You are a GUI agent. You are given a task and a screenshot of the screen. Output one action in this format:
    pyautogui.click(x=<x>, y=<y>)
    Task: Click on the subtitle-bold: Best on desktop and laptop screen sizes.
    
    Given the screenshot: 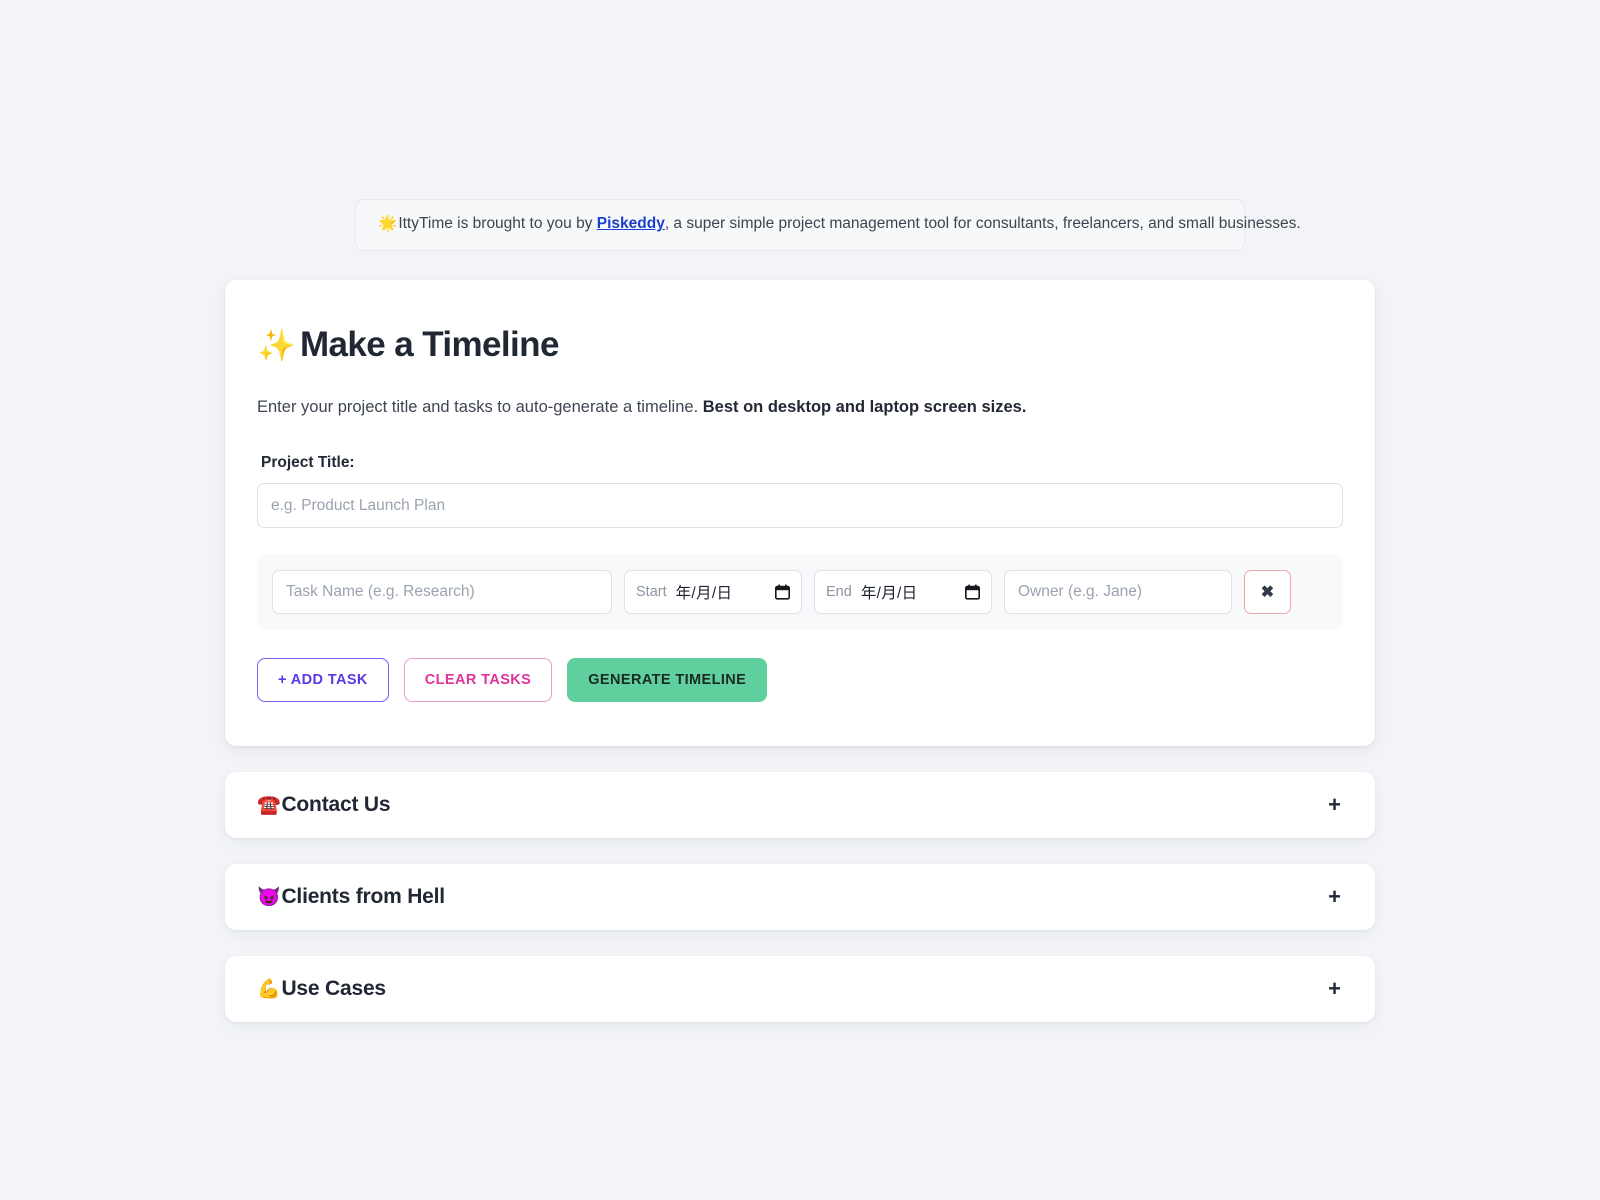 What is the action you would take?
    pyautogui.click(x=864, y=407)
    